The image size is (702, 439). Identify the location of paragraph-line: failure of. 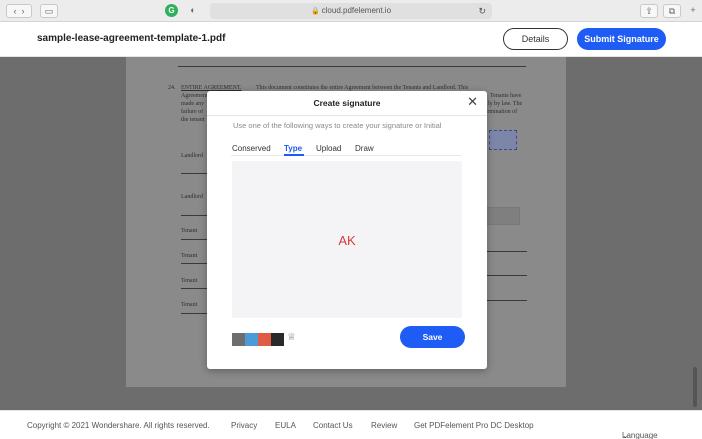
(192, 112).